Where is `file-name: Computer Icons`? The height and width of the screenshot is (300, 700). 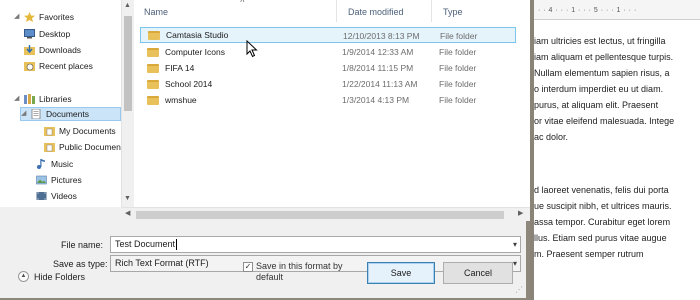 file-name: Computer Icons is located at coordinates (195, 52).